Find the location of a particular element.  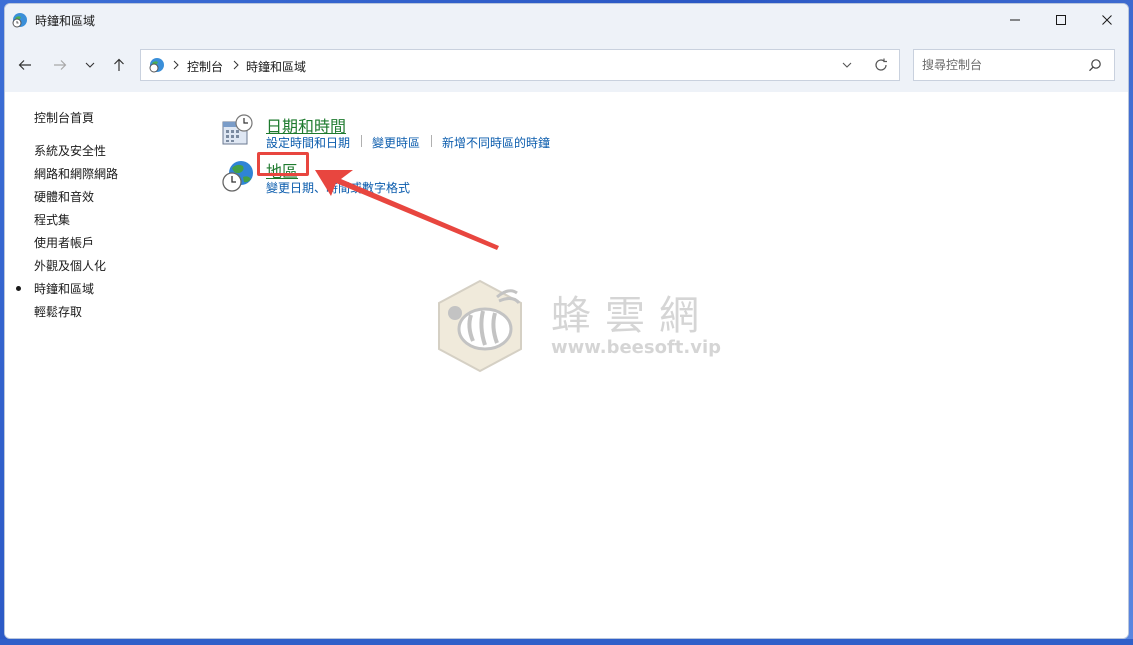

sidebar-item-appearance: 外觀及個人化 is located at coordinates (70, 265).